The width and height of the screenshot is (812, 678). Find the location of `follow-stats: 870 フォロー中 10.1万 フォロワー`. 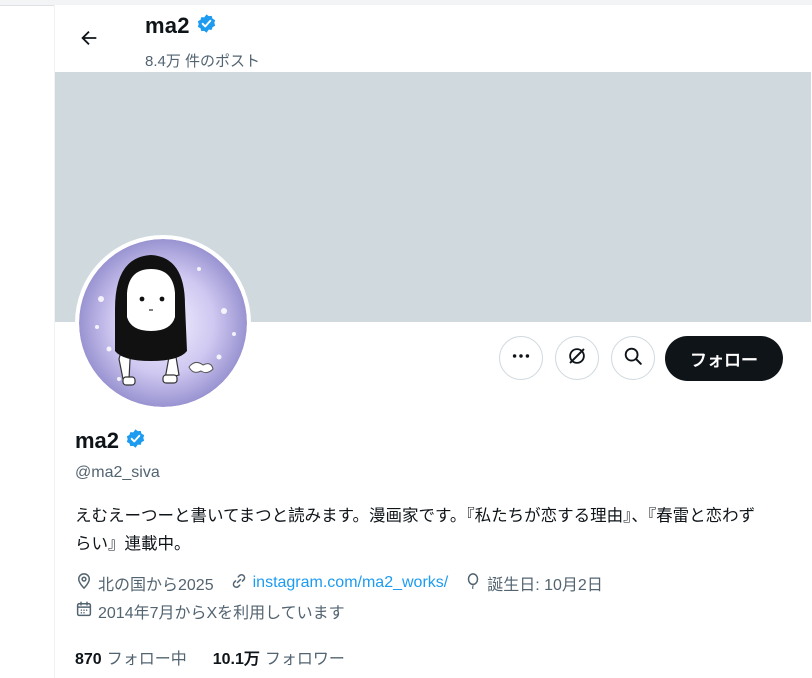

follow-stats: 870 フォロー中 10.1万 フォロワー is located at coordinates (223, 657).